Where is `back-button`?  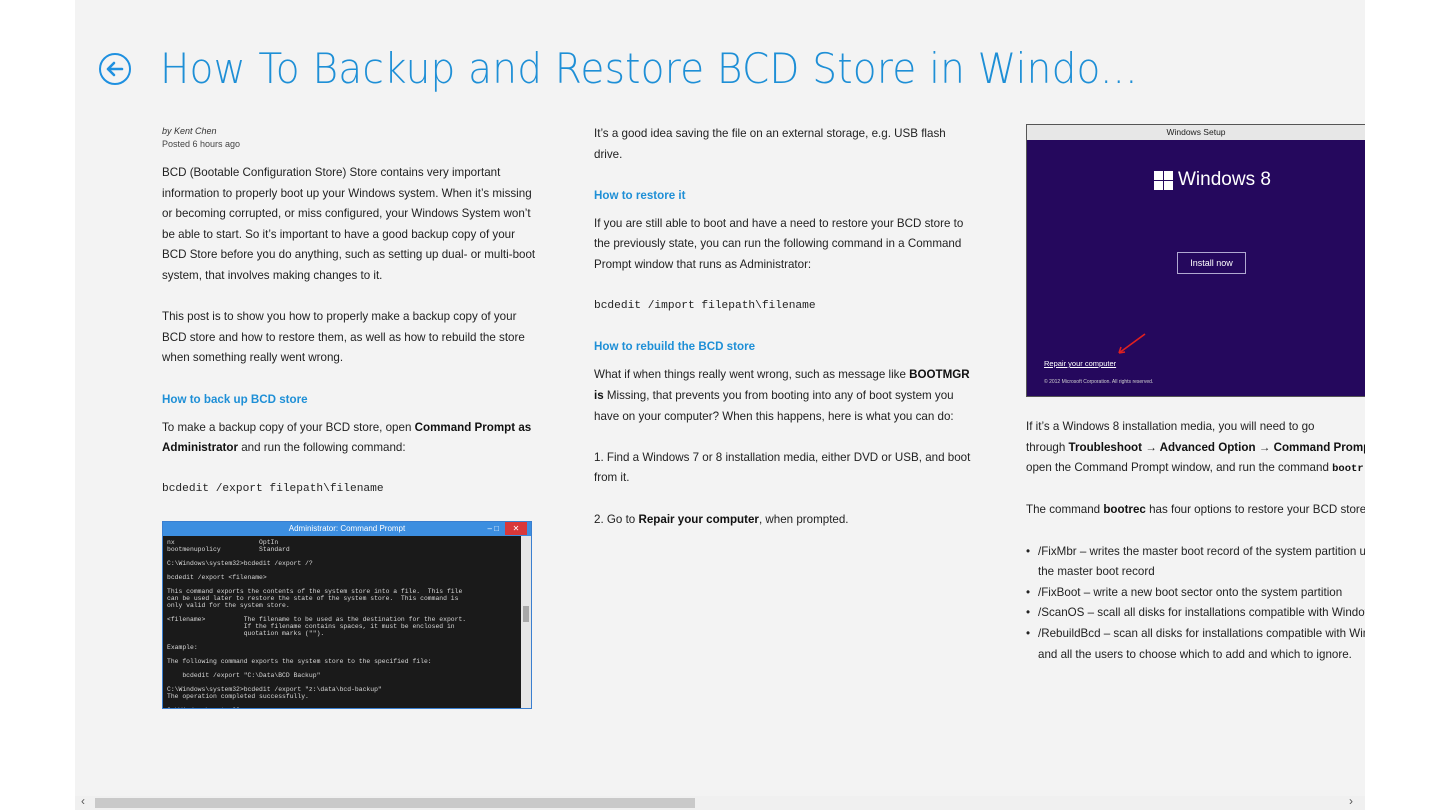 back-button is located at coordinates (115, 69).